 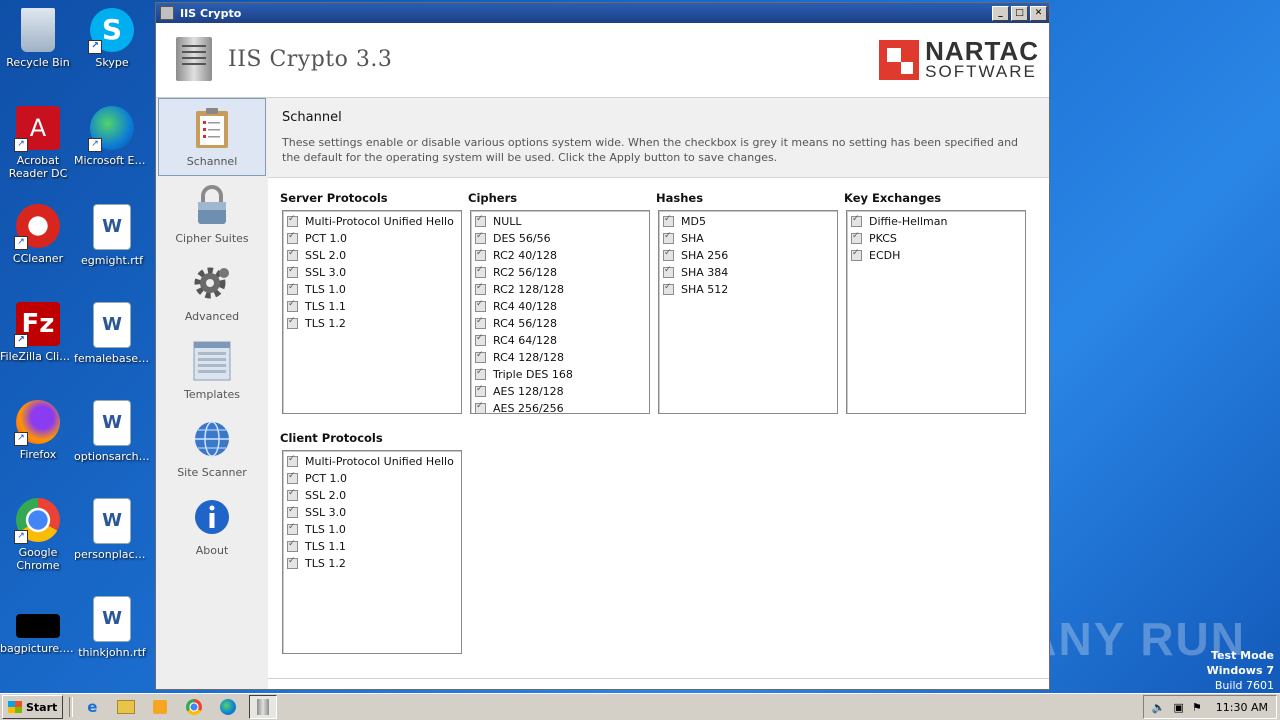 What do you see at coordinates (112, 627) in the screenshot?
I see `thinkjohn-file: W thinkjohn.rtf` at bounding box center [112, 627].